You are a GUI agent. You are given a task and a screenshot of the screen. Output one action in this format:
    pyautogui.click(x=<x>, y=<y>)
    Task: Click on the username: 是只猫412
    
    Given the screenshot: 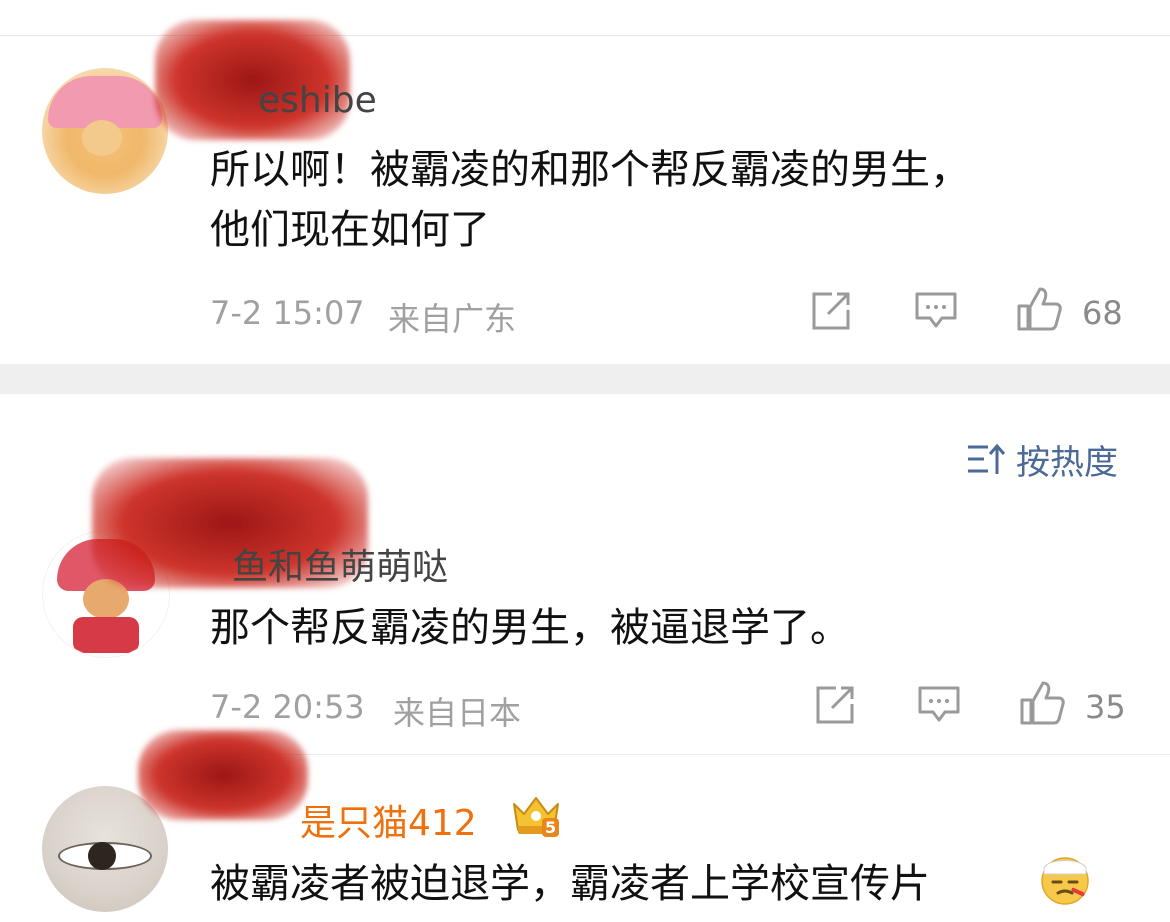 What is the action you would take?
    pyautogui.click(x=388, y=820)
    